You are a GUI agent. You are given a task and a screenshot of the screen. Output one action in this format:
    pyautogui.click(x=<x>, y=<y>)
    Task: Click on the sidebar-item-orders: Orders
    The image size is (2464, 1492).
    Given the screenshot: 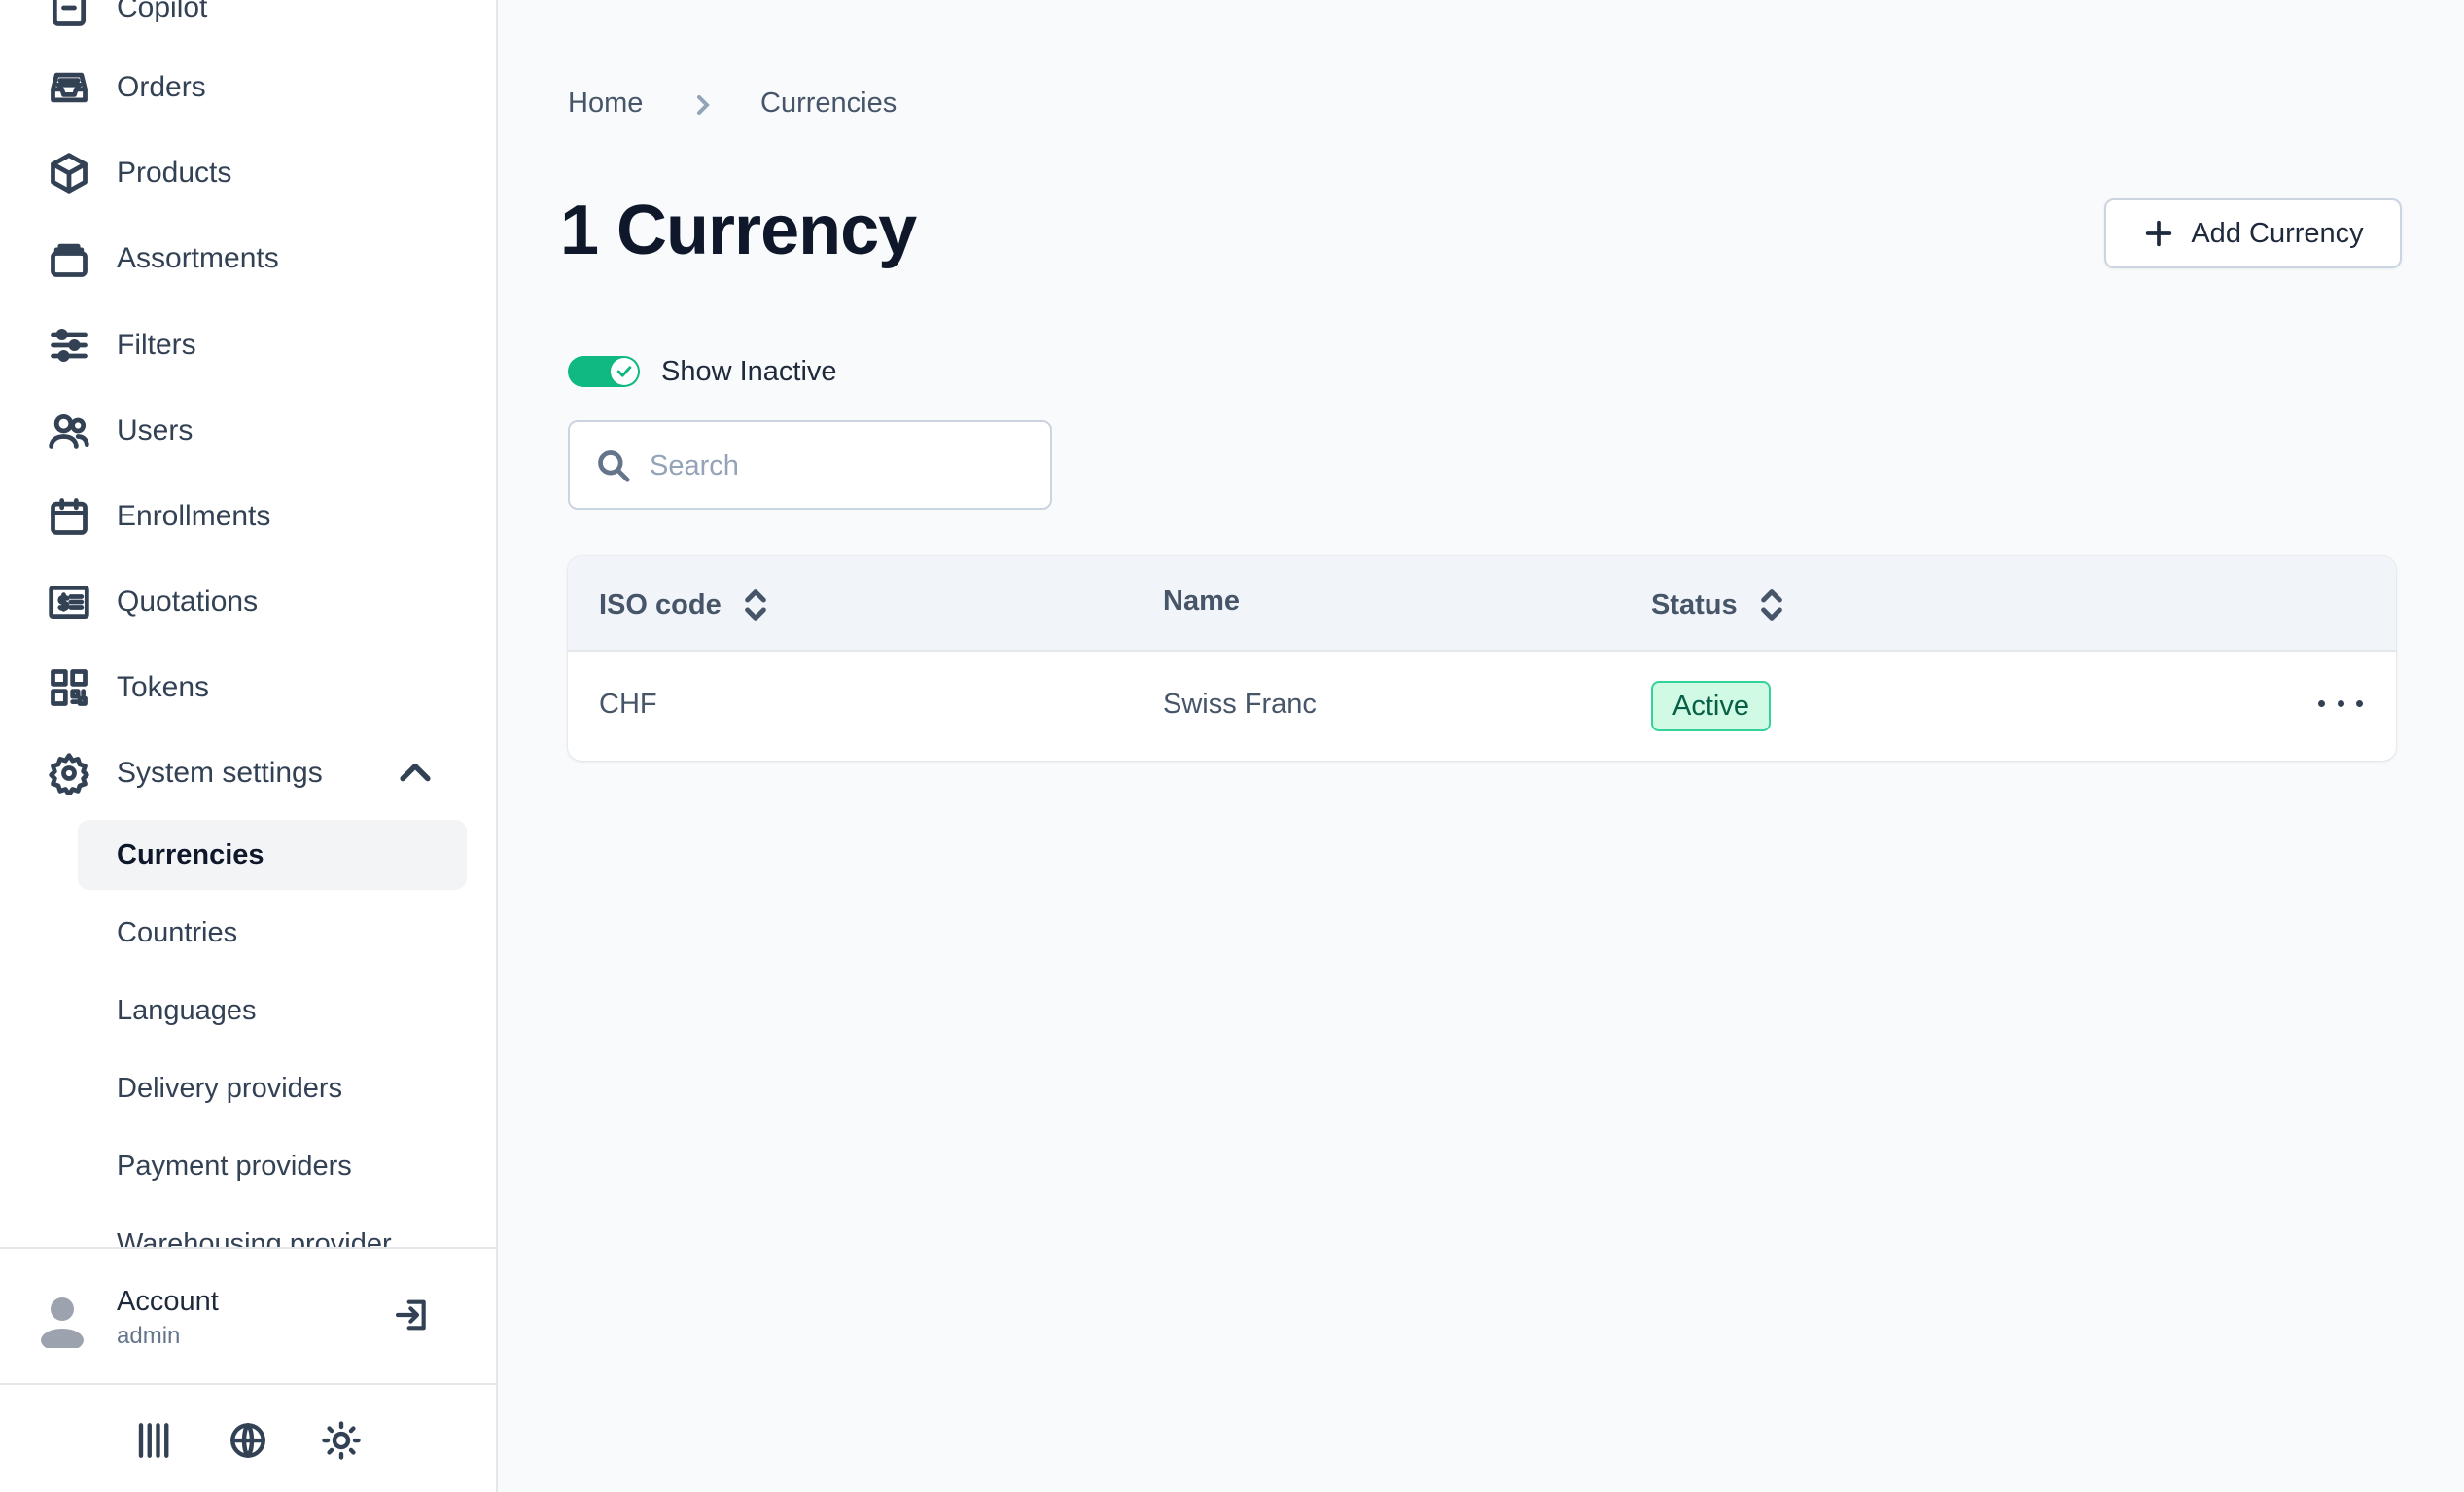 What is the action you would take?
    pyautogui.click(x=126, y=87)
    